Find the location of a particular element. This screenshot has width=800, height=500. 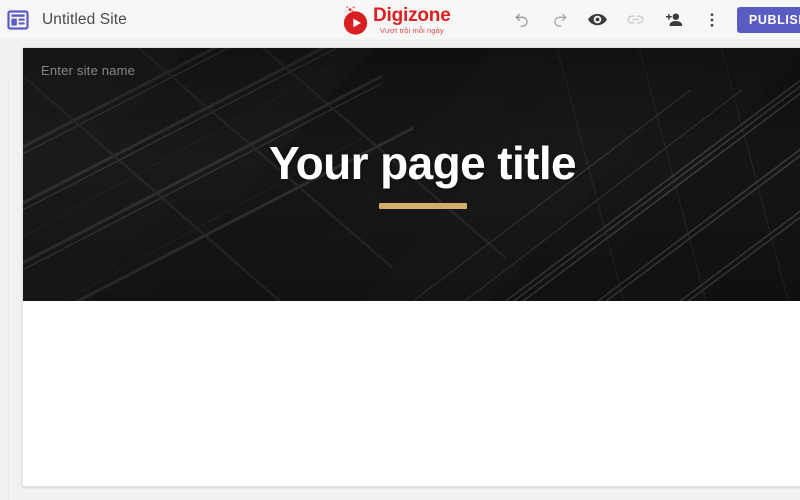

vertical-scrollbar is located at coordinates (4, 289).